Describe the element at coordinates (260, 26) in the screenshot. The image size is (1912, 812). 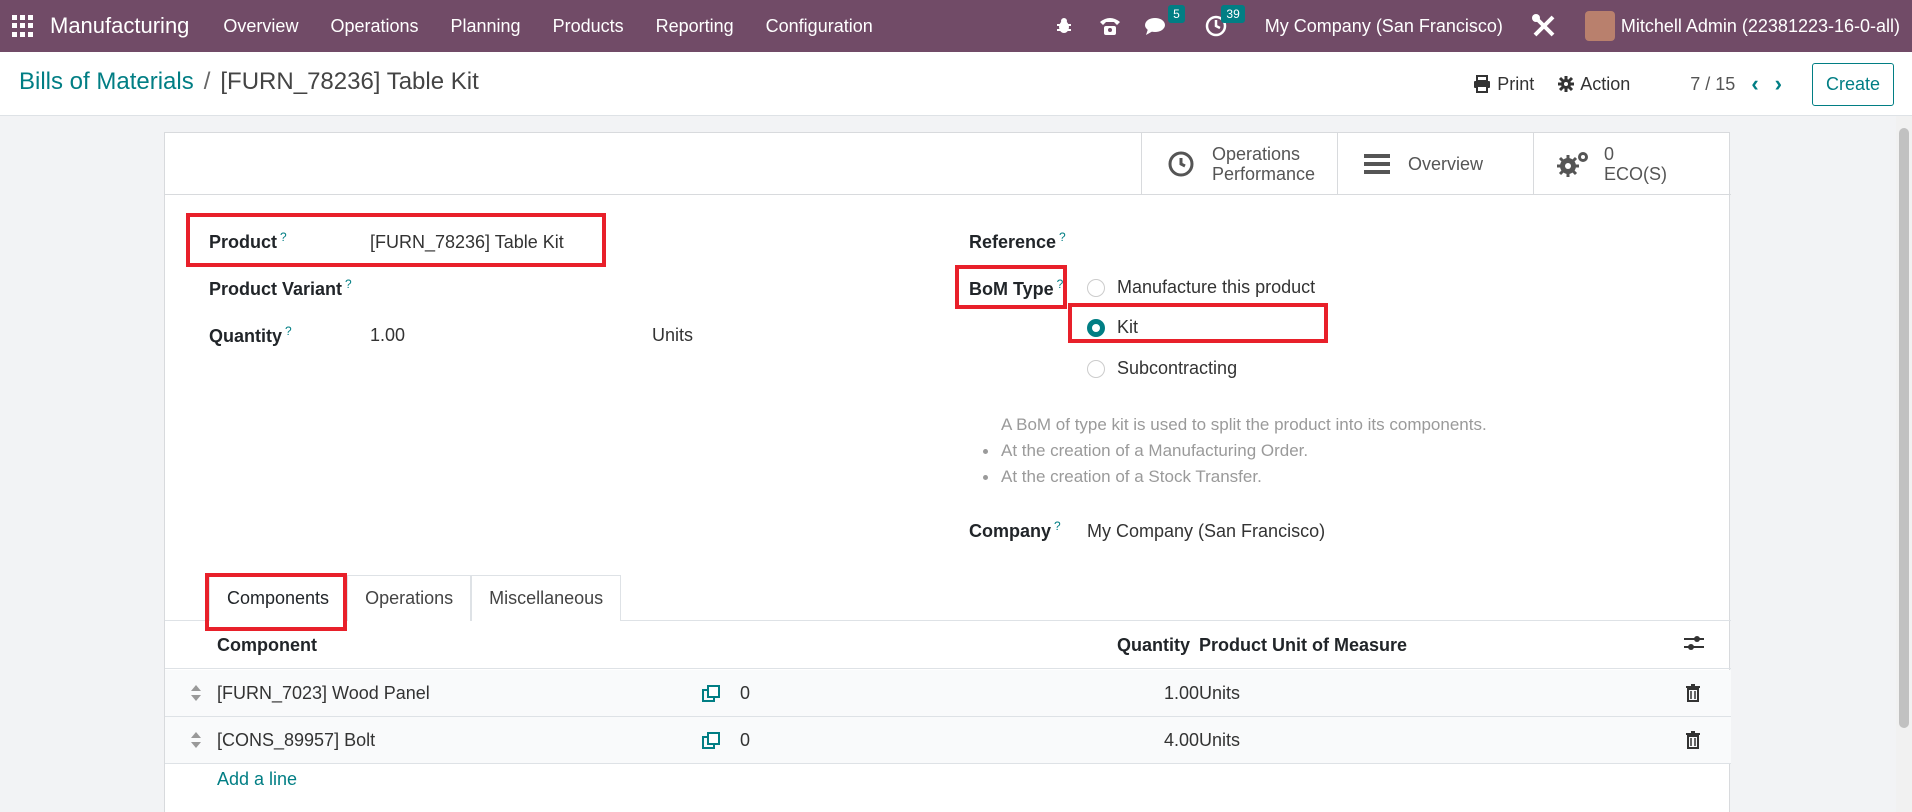
I see `menu-overview: Overview` at that location.